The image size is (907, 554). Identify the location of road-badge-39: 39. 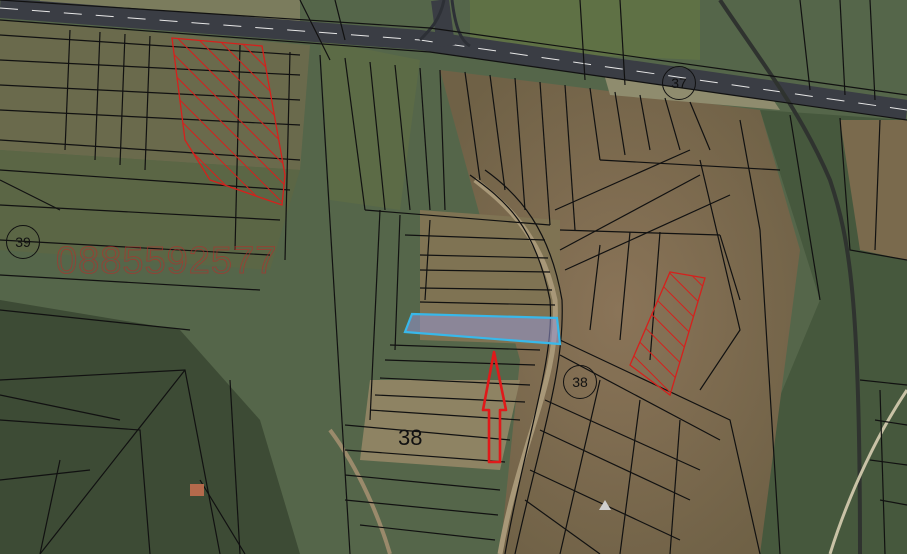
(23, 242).